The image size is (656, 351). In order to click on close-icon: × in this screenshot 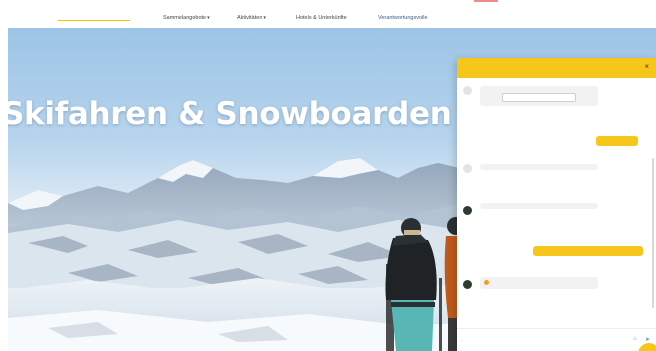, I will do `click(646, 67)`.